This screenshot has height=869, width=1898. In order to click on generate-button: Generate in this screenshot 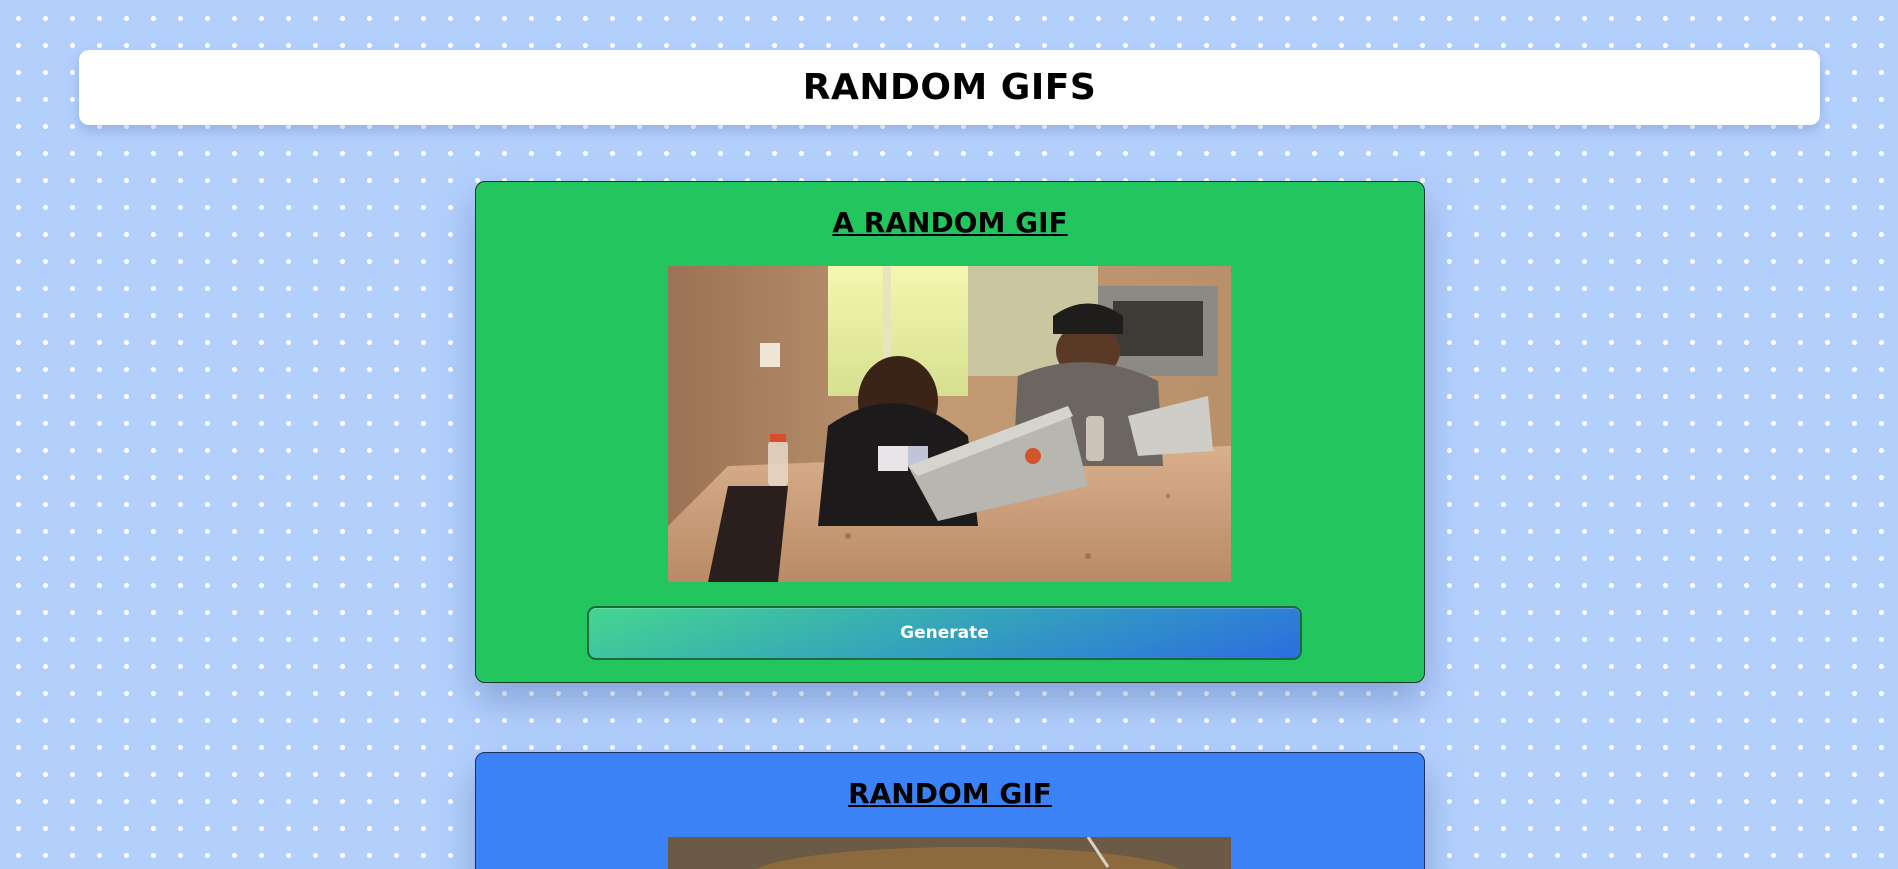, I will do `click(944, 633)`.